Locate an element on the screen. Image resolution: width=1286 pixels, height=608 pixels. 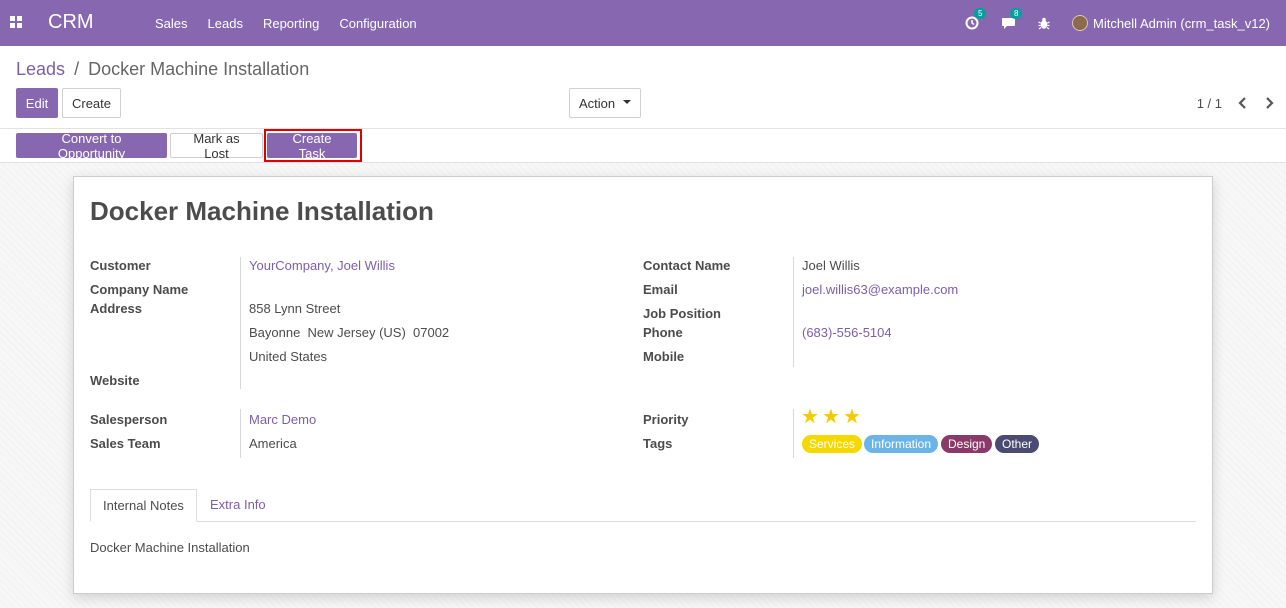
salesperson-link: Marc Demo is located at coordinates (282, 419).